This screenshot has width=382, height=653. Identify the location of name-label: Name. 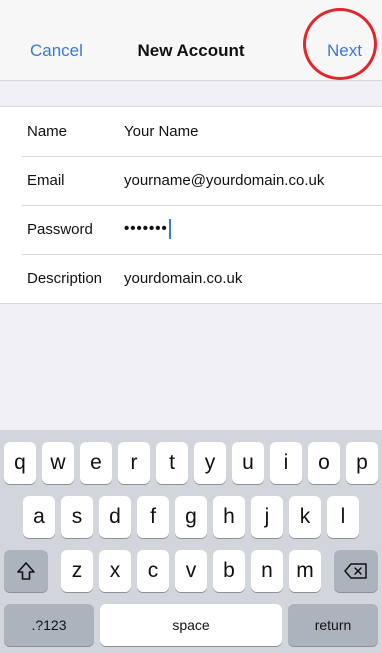
(47, 131).